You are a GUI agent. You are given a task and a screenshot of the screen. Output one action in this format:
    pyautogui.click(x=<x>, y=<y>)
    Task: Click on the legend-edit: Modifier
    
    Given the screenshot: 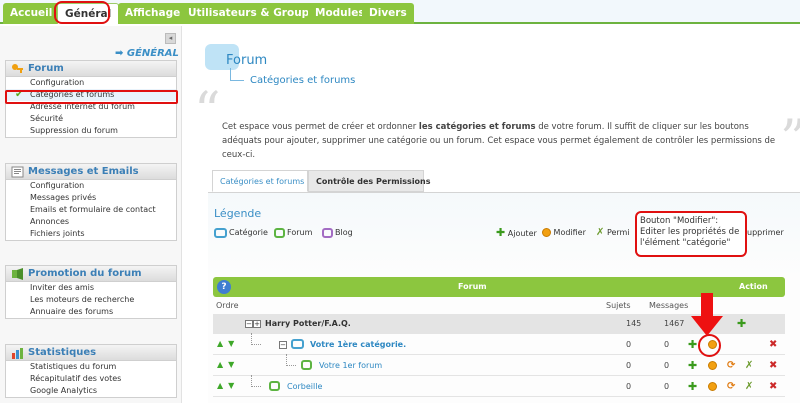 What is the action you would take?
    pyautogui.click(x=564, y=233)
    